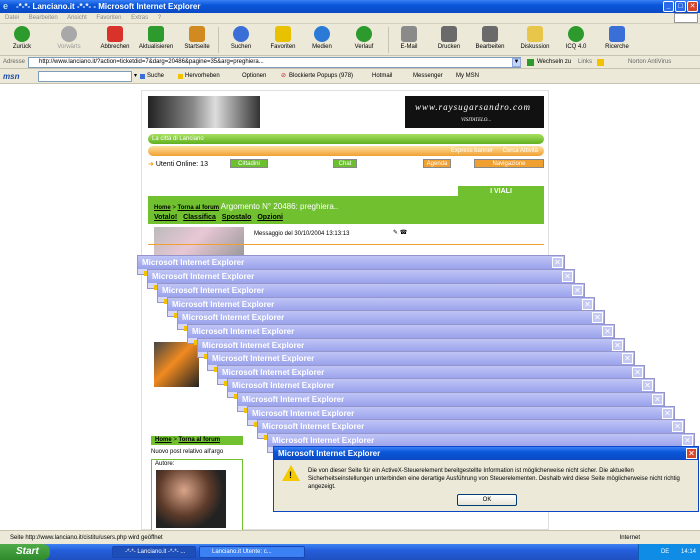  What do you see at coordinates (449, 34) in the screenshot?
I see `print-icon` at bounding box center [449, 34].